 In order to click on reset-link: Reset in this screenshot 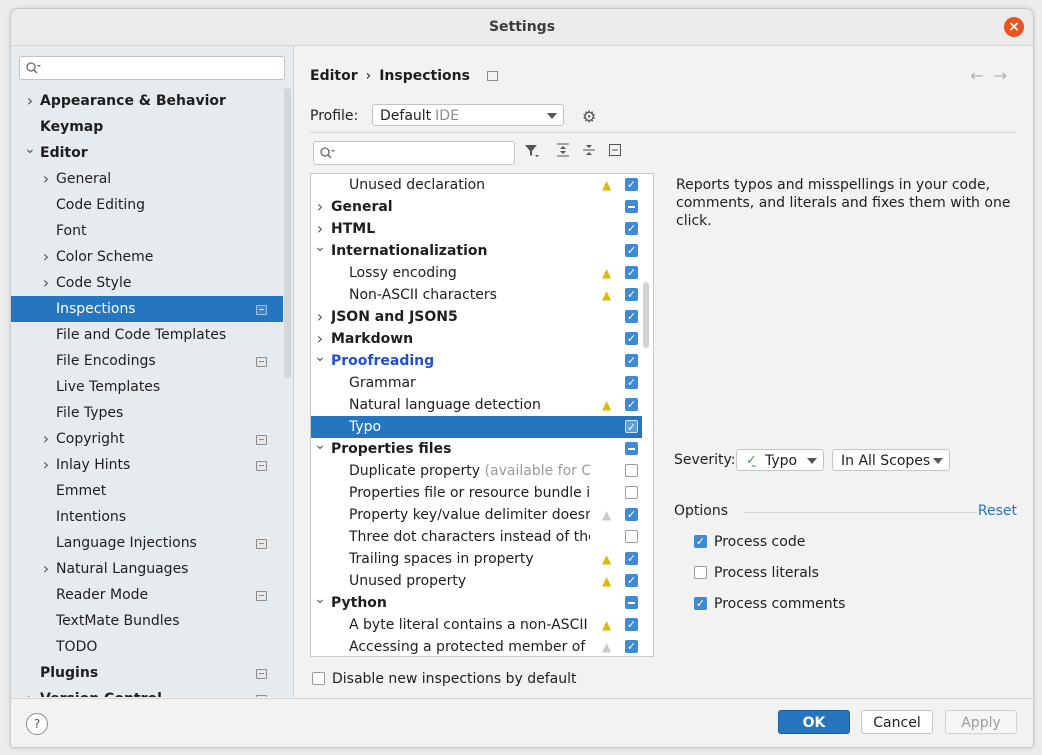, I will do `click(997, 511)`.